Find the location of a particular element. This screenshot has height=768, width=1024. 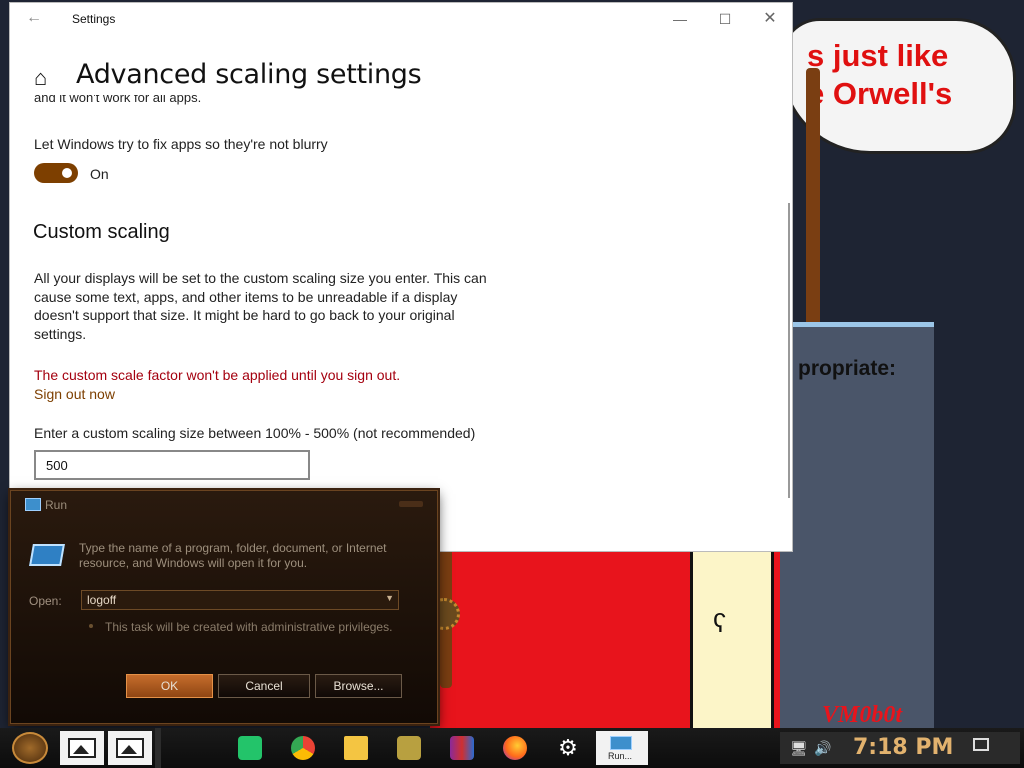

firefox-icon is located at coordinates (515, 748).